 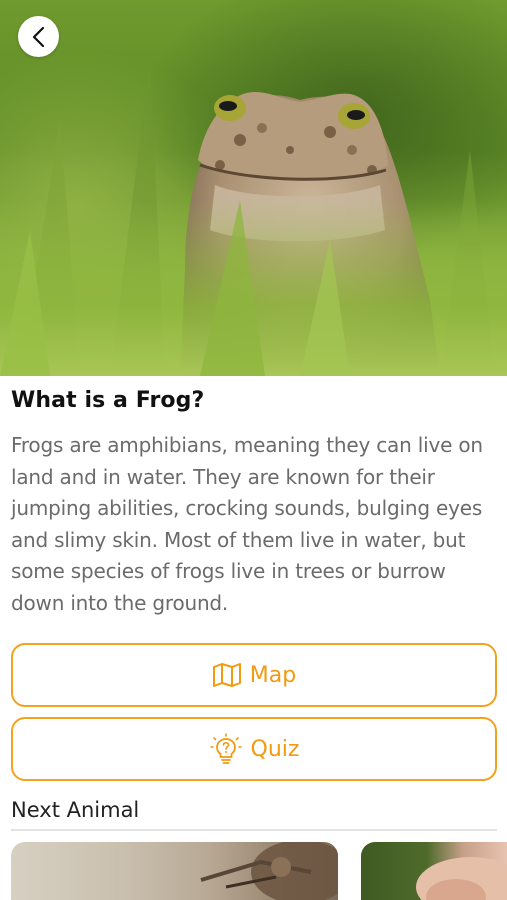 What do you see at coordinates (275, 749) in the screenshot?
I see `quiz-label: Quiz` at bounding box center [275, 749].